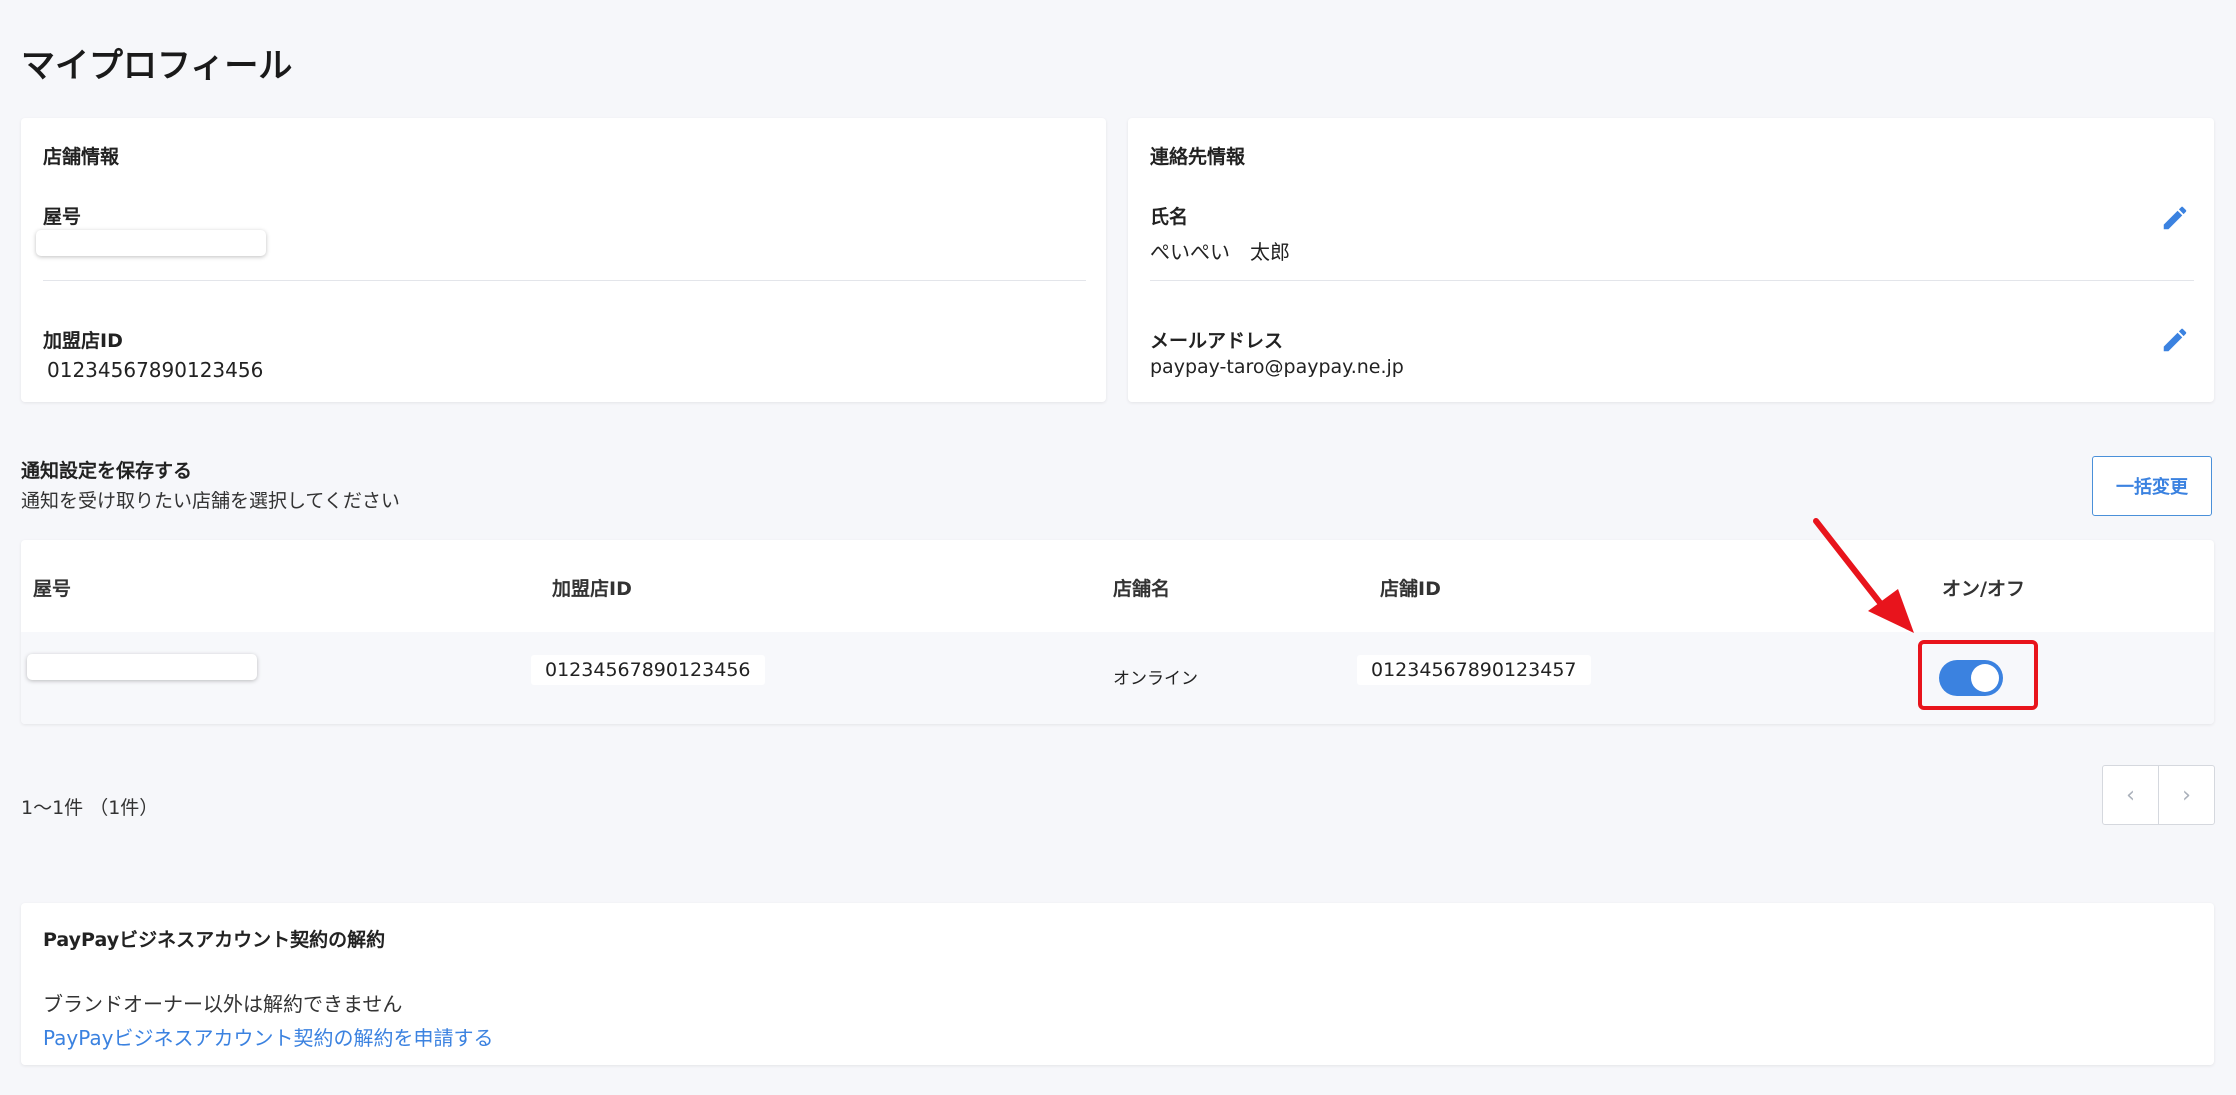 Image resolution: width=2236 pixels, height=1095 pixels. Describe the element at coordinates (151, 243) in the screenshot. I see `shop-name-value-redacted` at that location.